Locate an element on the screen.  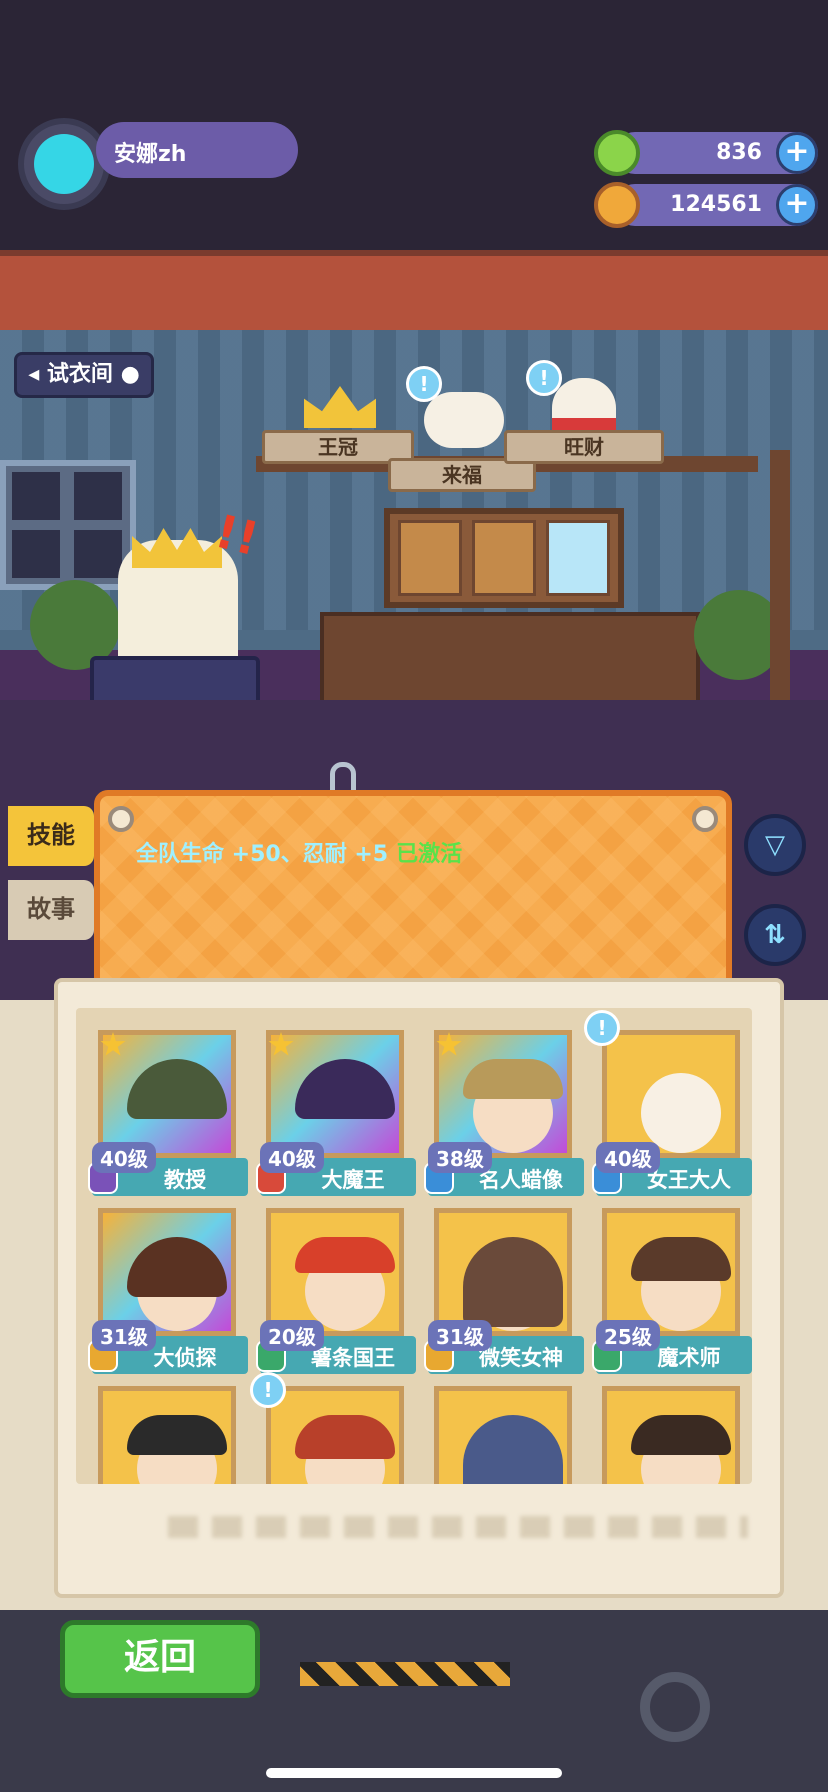
gear-icon is located at coordinates (675, 1707).